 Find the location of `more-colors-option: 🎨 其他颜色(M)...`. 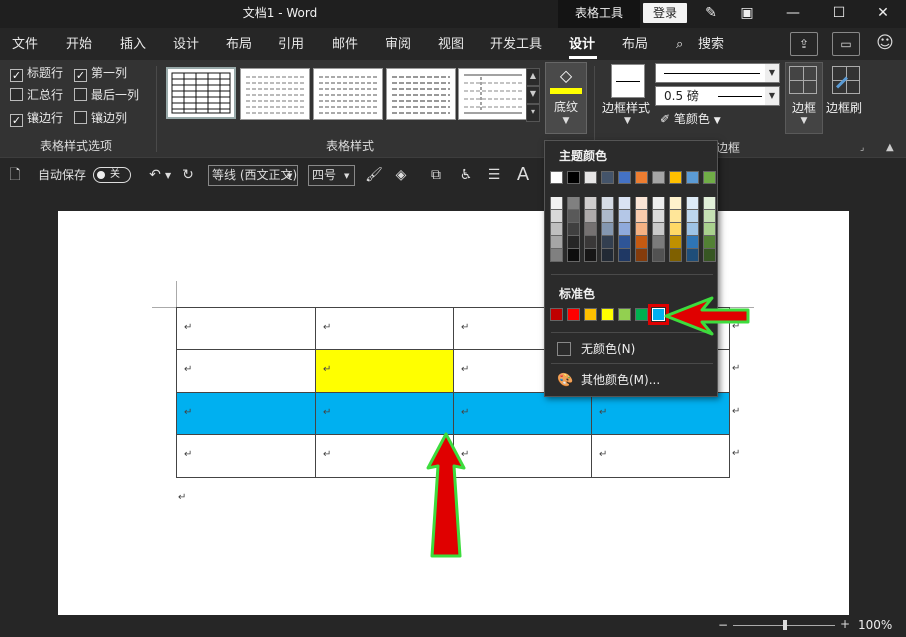

more-colors-option: 🎨 其他颜色(M)... is located at coordinates (608, 380).